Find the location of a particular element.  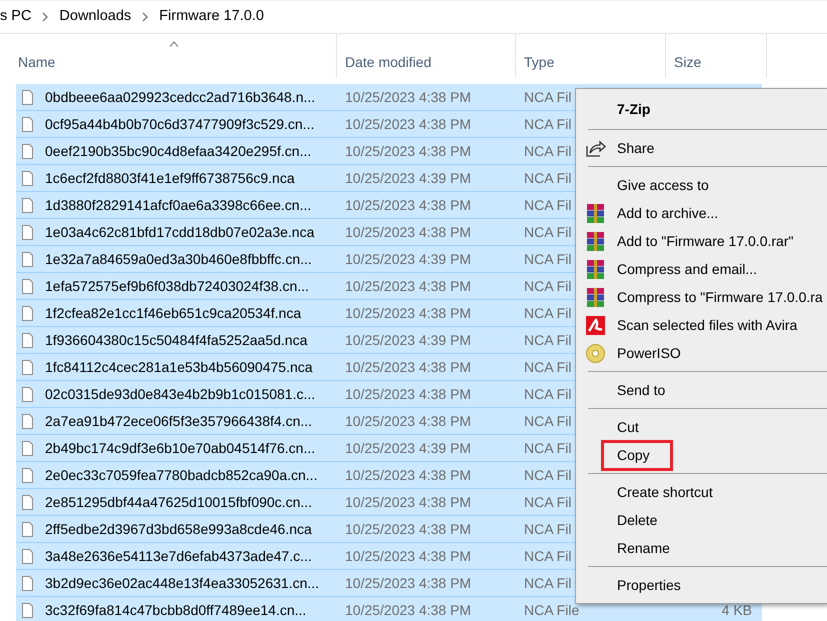

column-header: Size is located at coordinates (716, 56).